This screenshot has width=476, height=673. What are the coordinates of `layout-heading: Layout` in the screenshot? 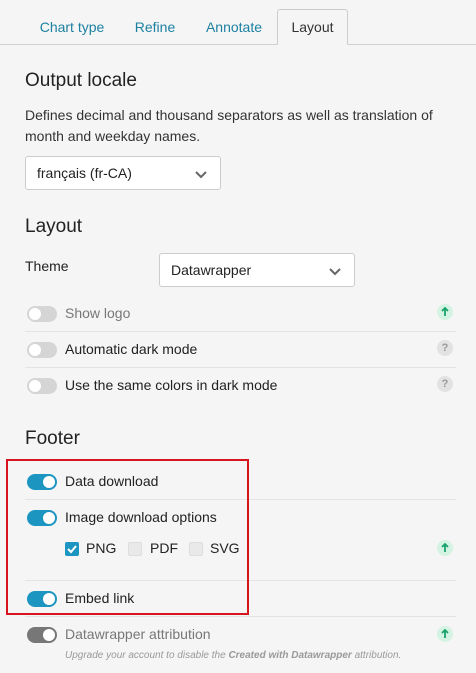 It's located at (54, 226).